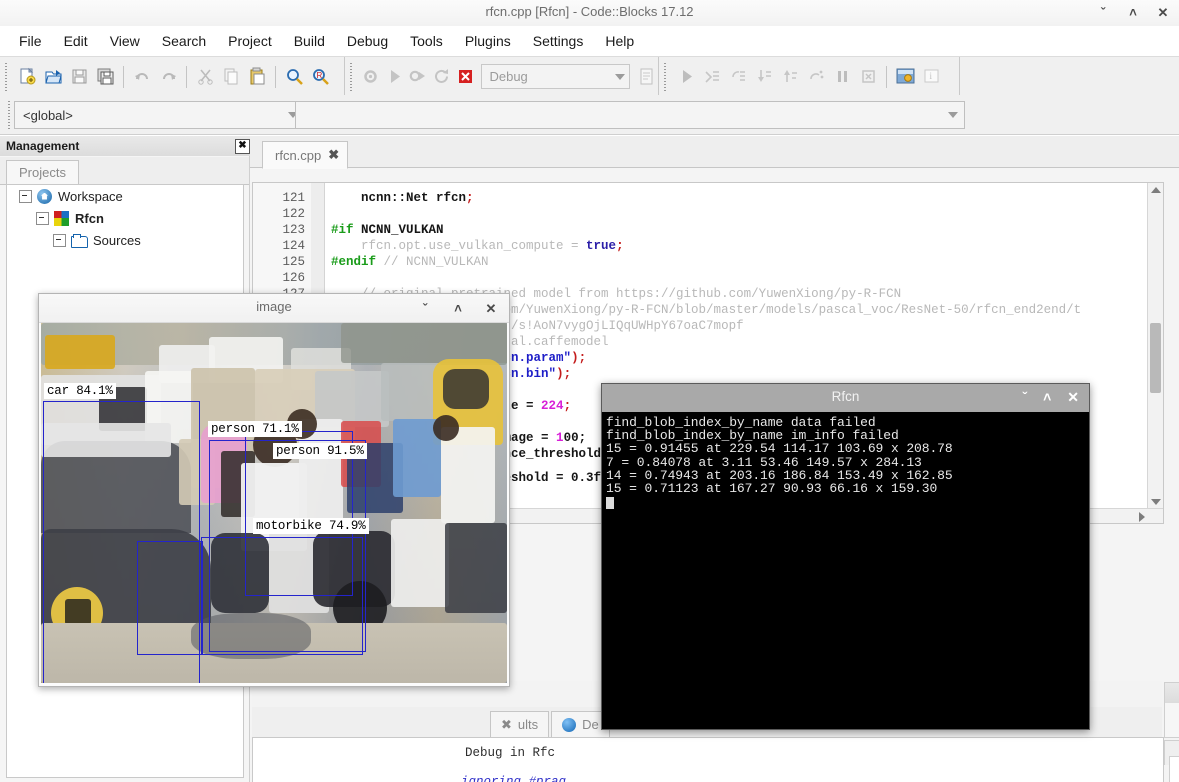 This screenshot has height=782, width=1179. What do you see at coordinates (125, 218) in the screenshot?
I see `tree-item-rfcn: Rfcn` at bounding box center [125, 218].